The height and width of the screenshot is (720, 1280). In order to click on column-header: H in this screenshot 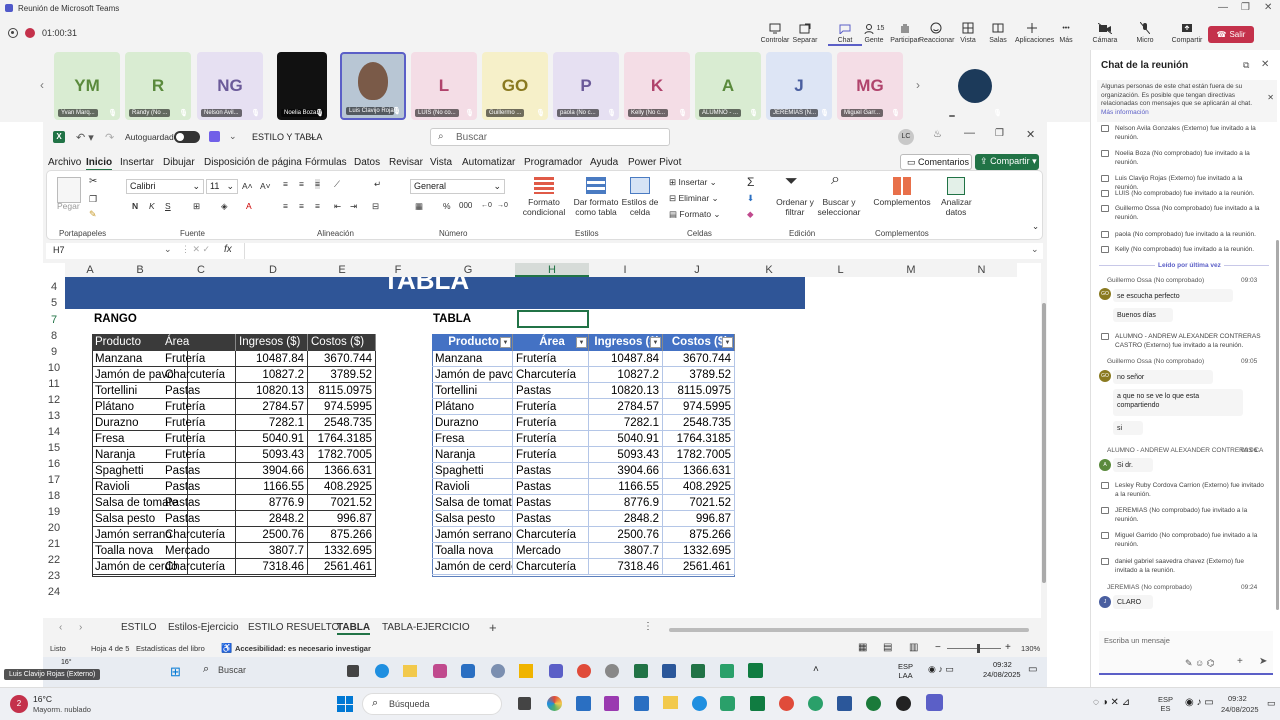, I will do `click(552, 270)`.